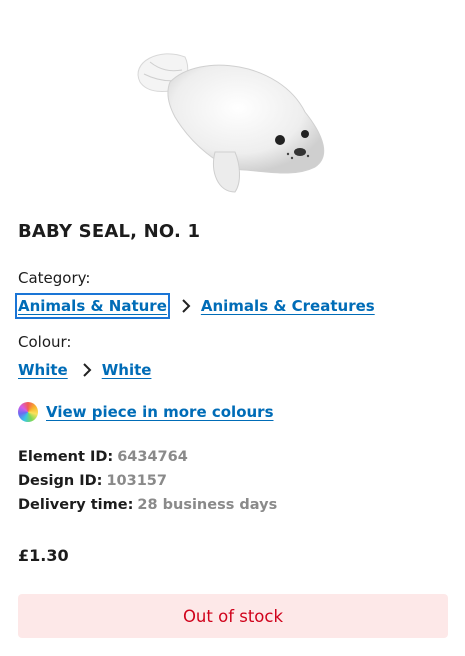 Image resolution: width=465 pixels, height=656 pixels. Describe the element at coordinates (109, 231) in the screenshot. I see `product-title: BABY SEAL, NO. 1` at that location.